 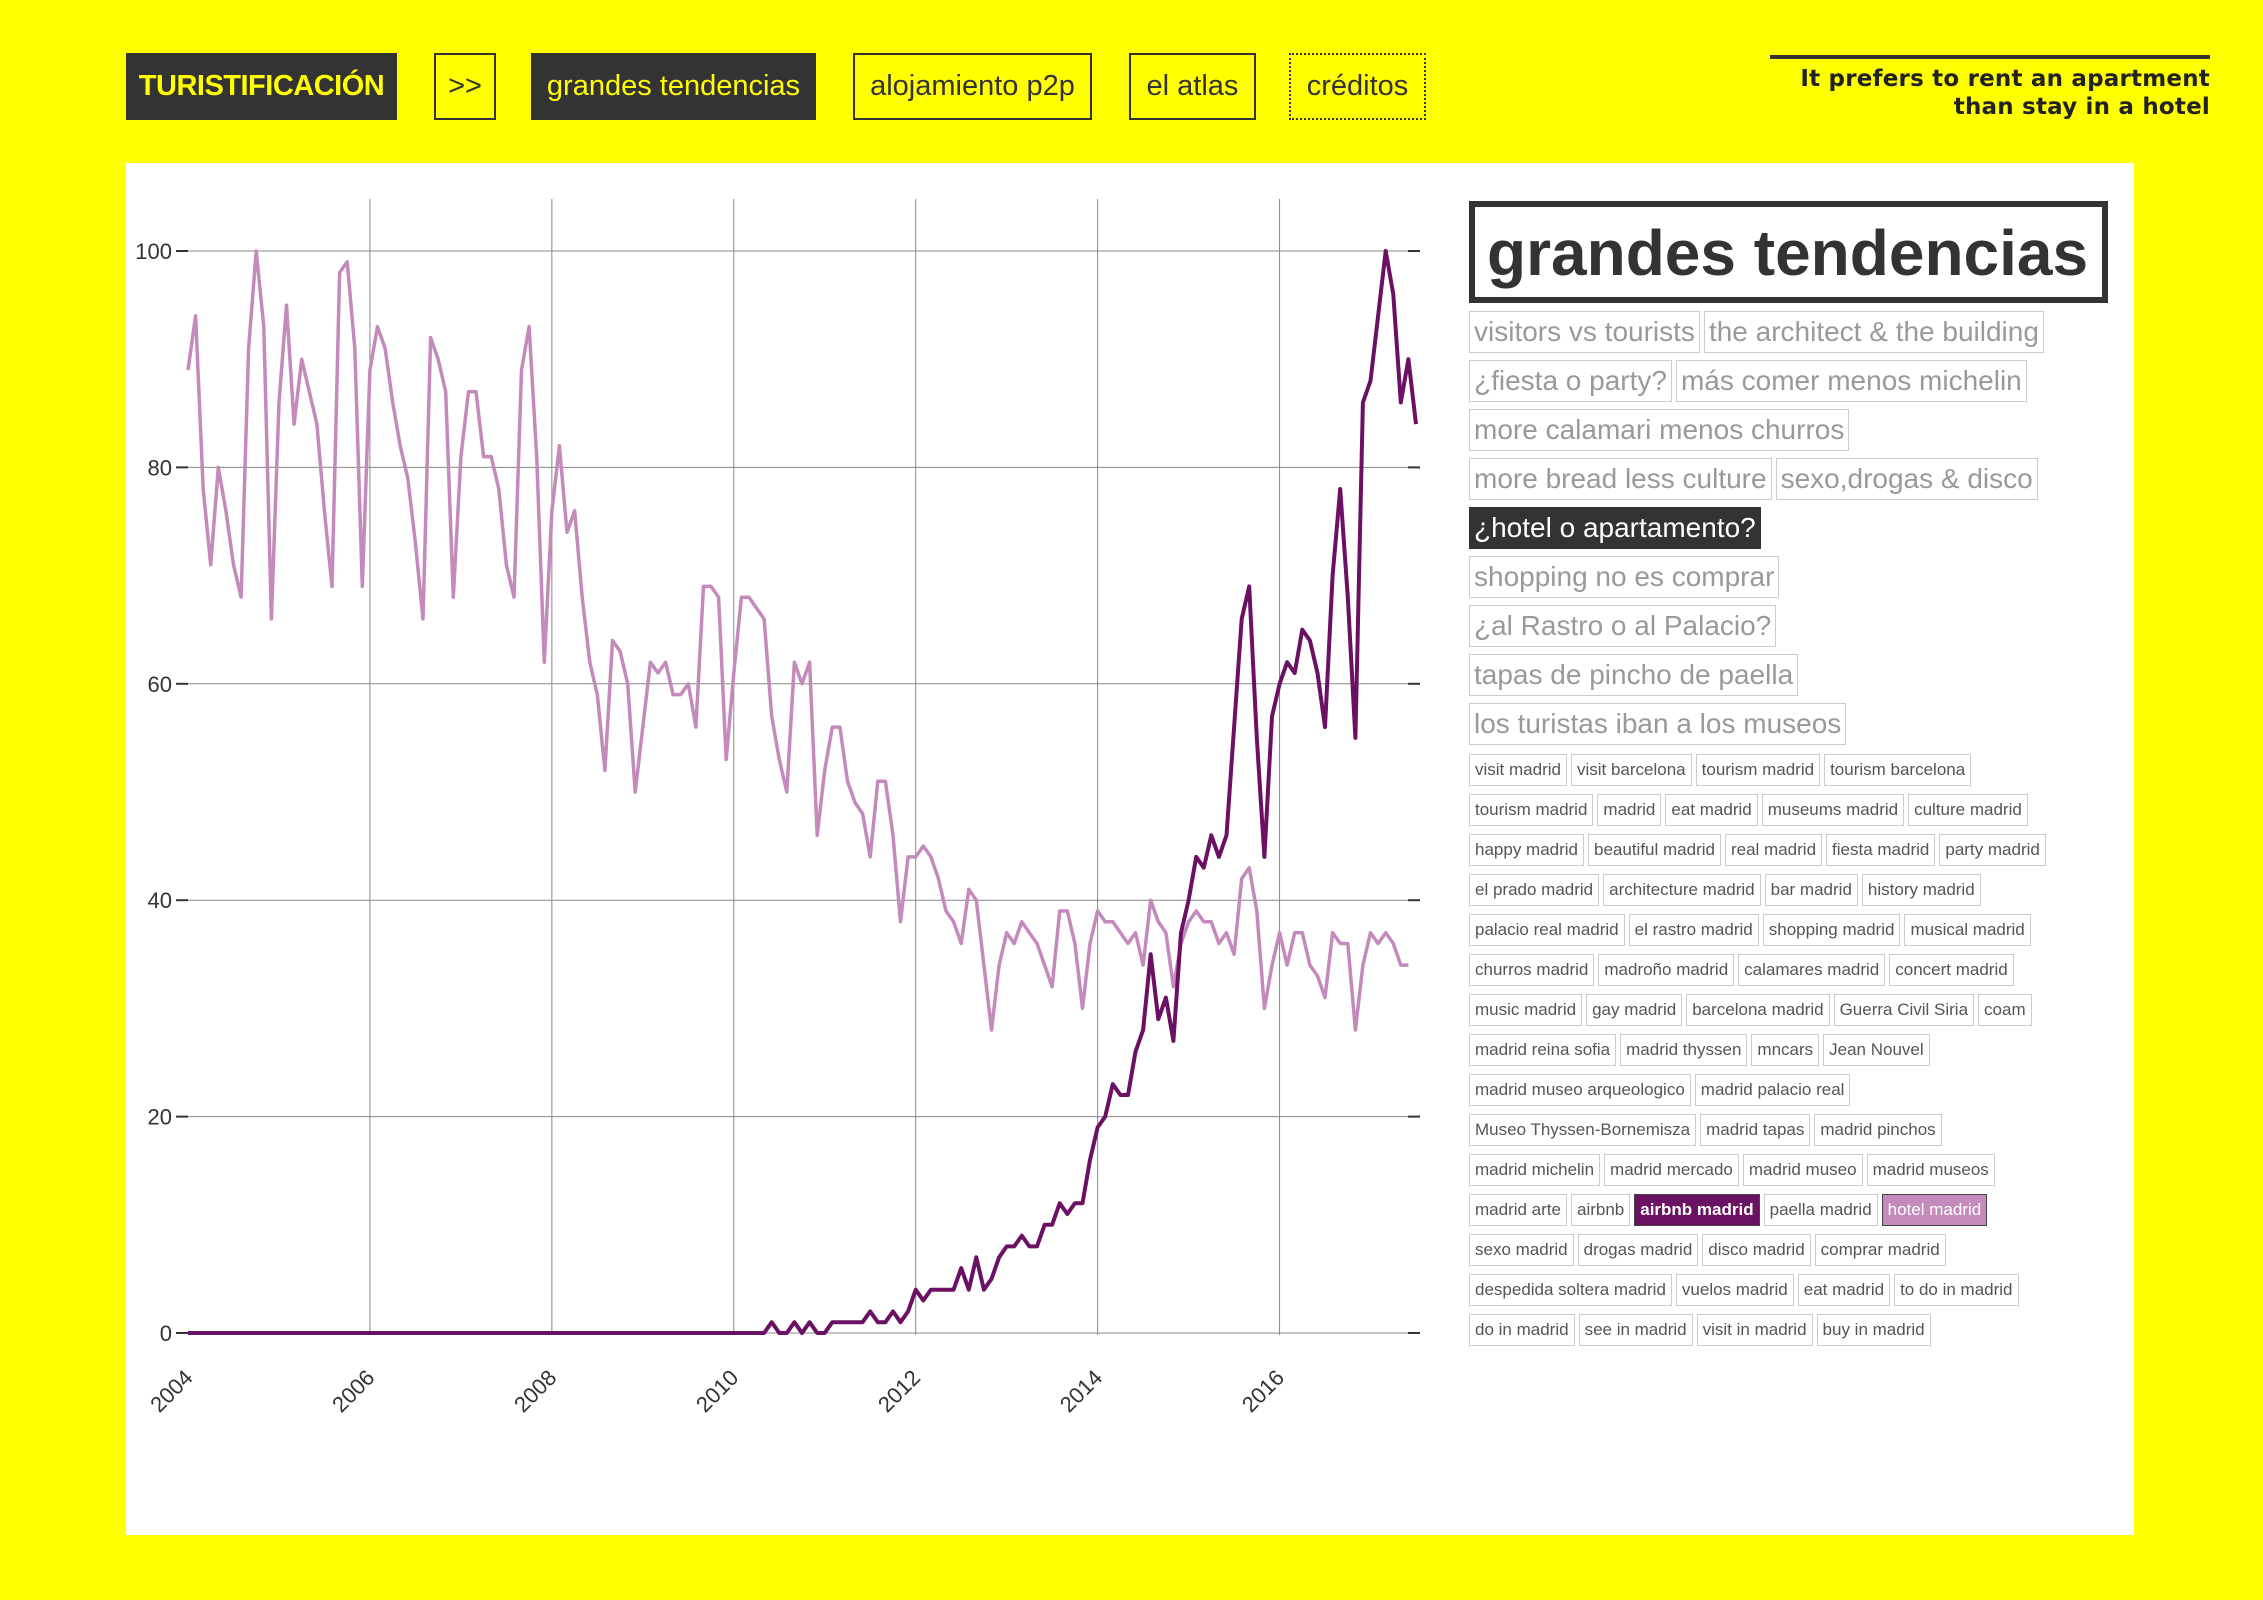 What do you see at coordinates (1789, 252) in the screenshot?
I see `section-title: grandes tendencias` at bounding box center [1789, 252].